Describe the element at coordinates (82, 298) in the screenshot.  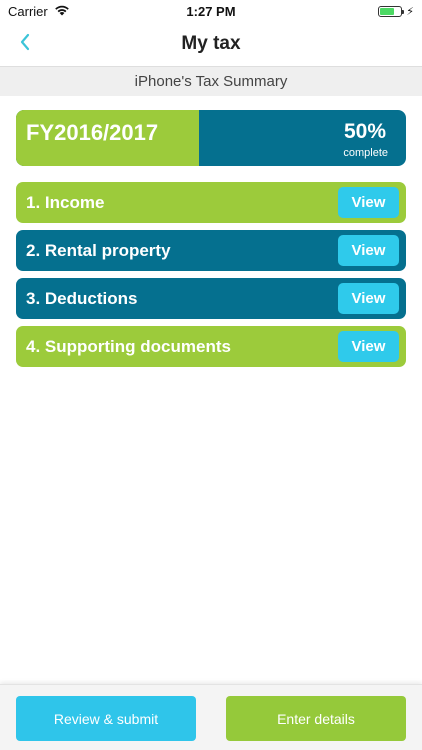
I see `section-label: 3. Deductions` at that location.